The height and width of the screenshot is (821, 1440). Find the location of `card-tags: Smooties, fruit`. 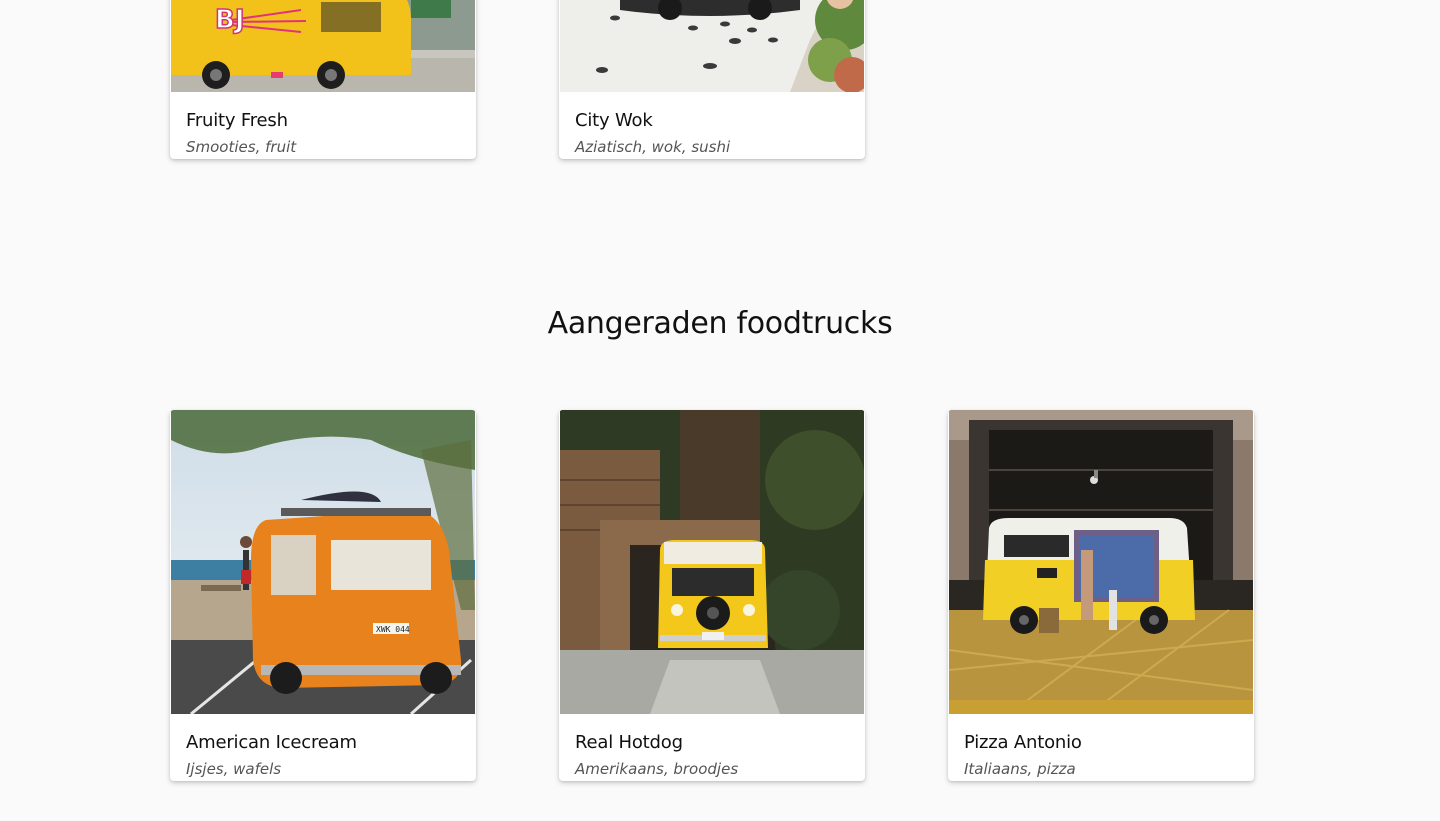

card-tags: Smooties, fruit is located at coordinates (241, 147).